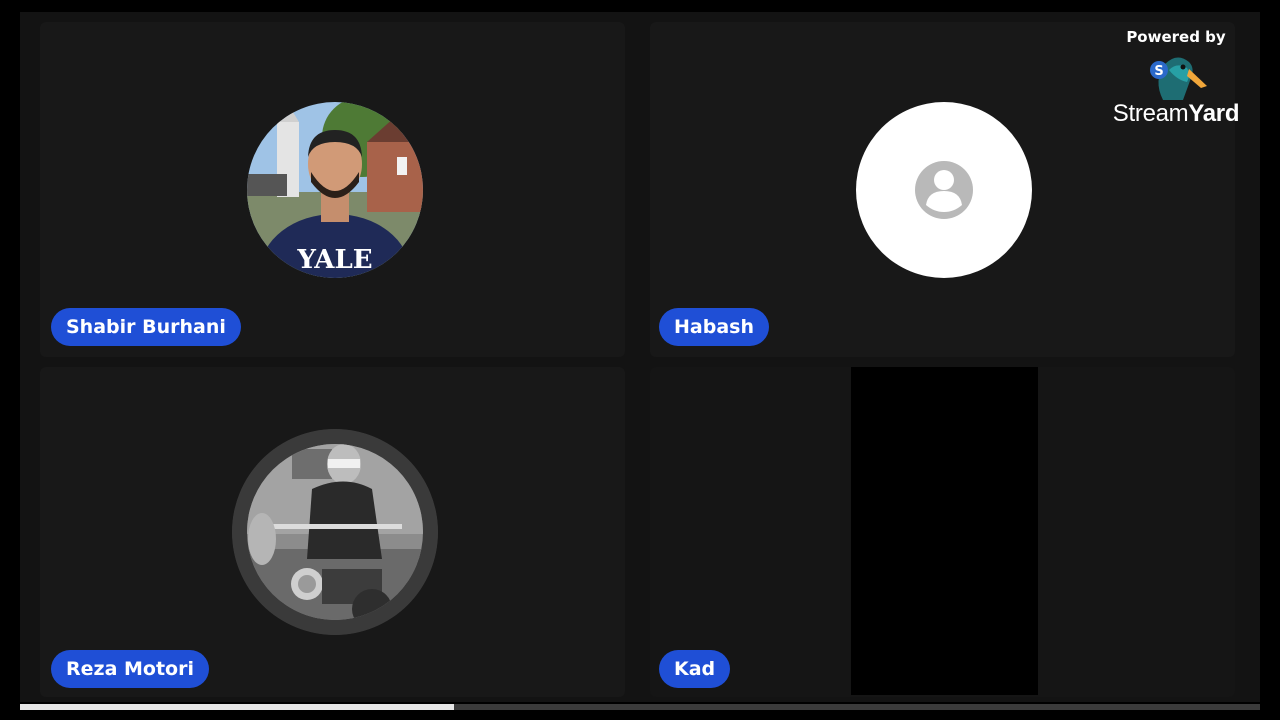 Image resolution: width=1280 pixels, height=720 pixels. Describe the element at coordinates (640, 707) in the screenshot. I see `playback-progress-bar` at that location.